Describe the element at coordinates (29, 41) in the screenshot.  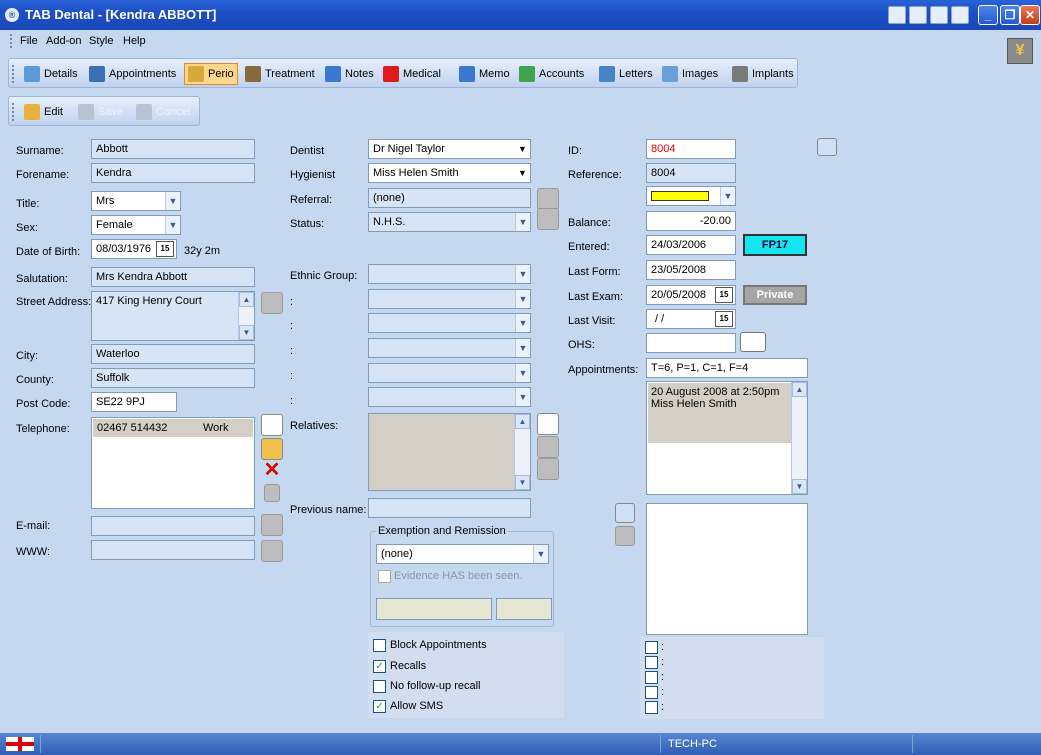
I see `menu-file: File` at that location.